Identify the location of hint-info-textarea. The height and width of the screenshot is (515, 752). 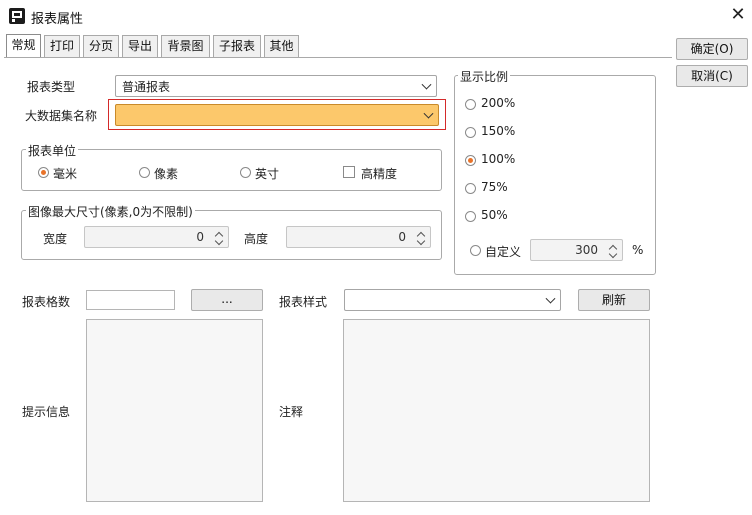
(174, 410).